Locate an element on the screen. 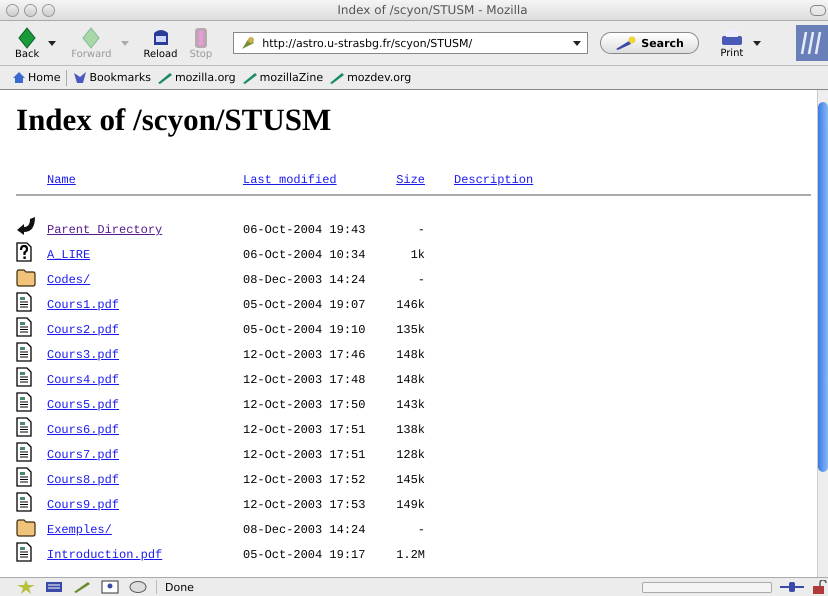 The image size is (828, 596). file-link: Cours4.pdf is located at coordinates (83, 380).